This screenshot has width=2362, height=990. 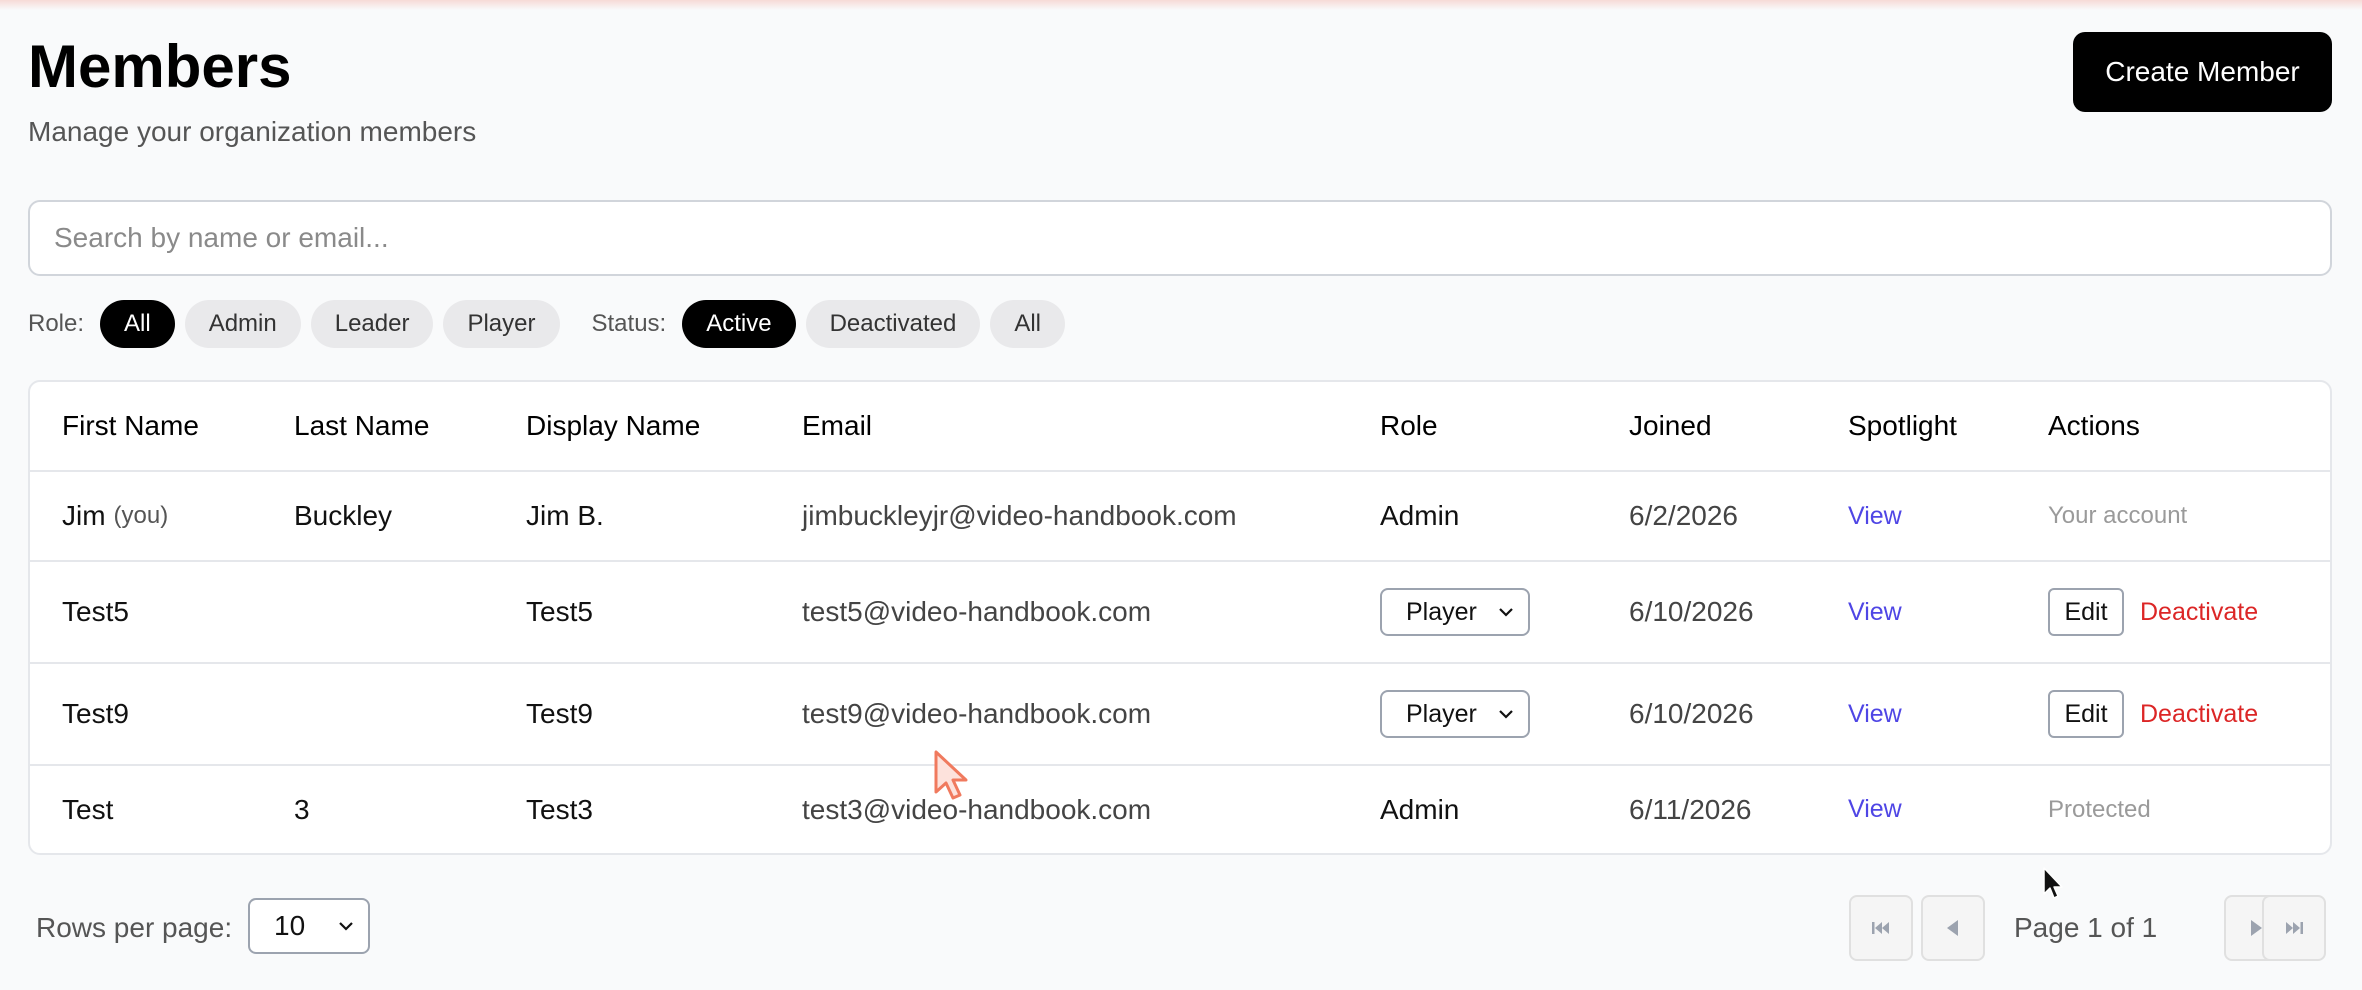 I want to click on joined-cell: 6/2/2026, so click(x=1683, y=515).